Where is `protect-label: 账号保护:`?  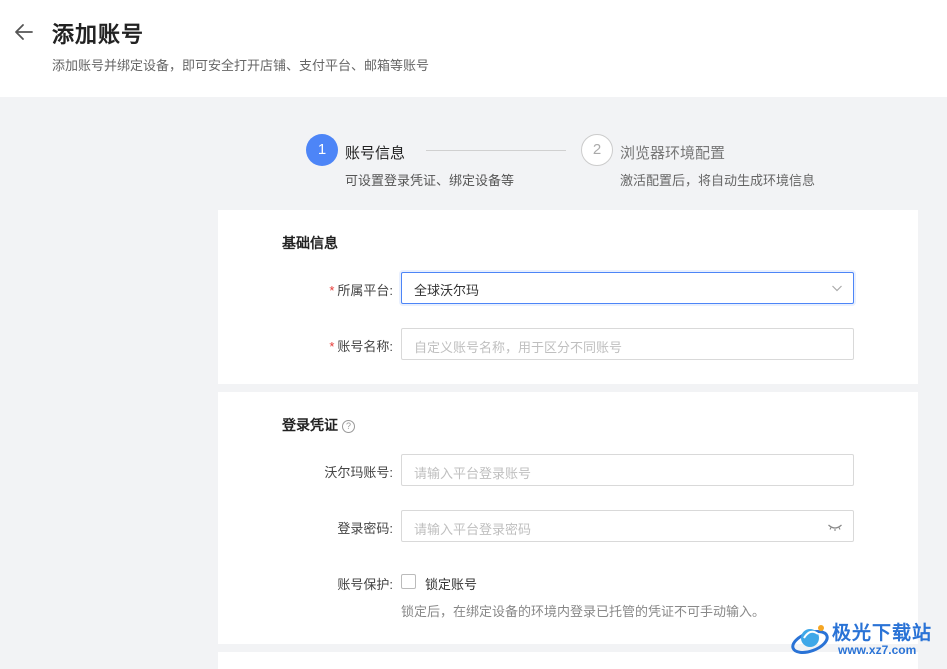 protect-label: 账号保护: is located at coordinates (365, 584).